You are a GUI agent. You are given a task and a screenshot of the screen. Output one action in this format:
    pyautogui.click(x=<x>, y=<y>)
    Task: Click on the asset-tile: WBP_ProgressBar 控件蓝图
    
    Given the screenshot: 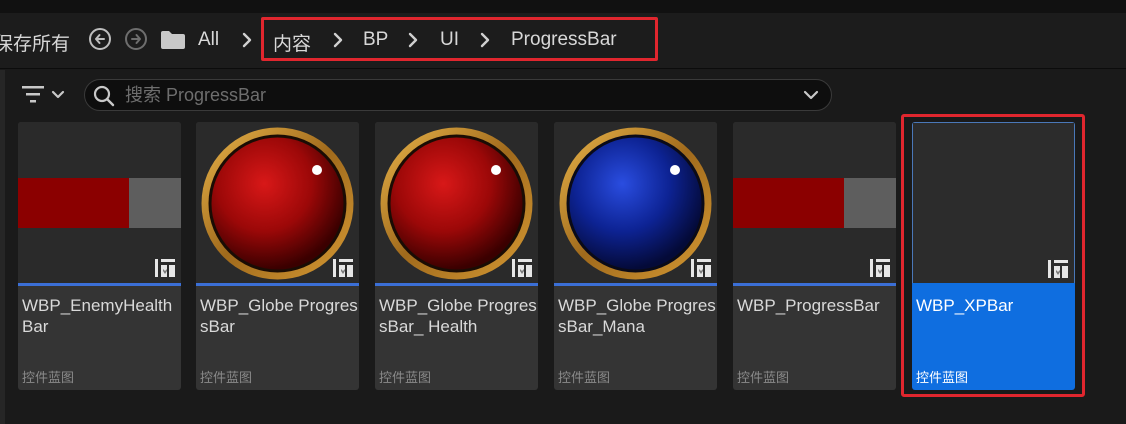 What is the action you would take?
    pyautogui.click(x=814, y=256)
    